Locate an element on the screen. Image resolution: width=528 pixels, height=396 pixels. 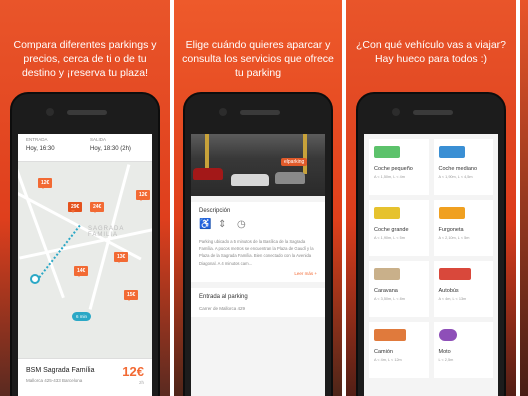
caravan-icon is located at coordinates (387, 274).